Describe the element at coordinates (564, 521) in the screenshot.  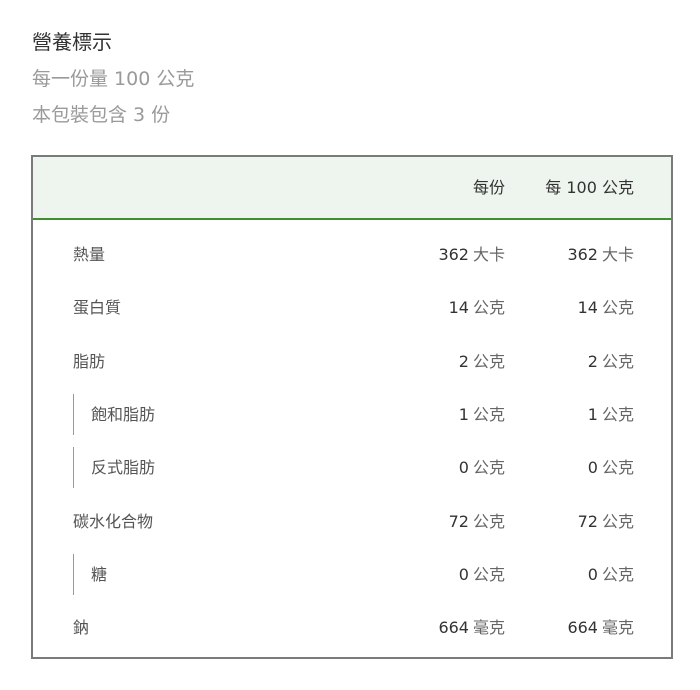
I see `value-per-100g: 72 公克` at that location.